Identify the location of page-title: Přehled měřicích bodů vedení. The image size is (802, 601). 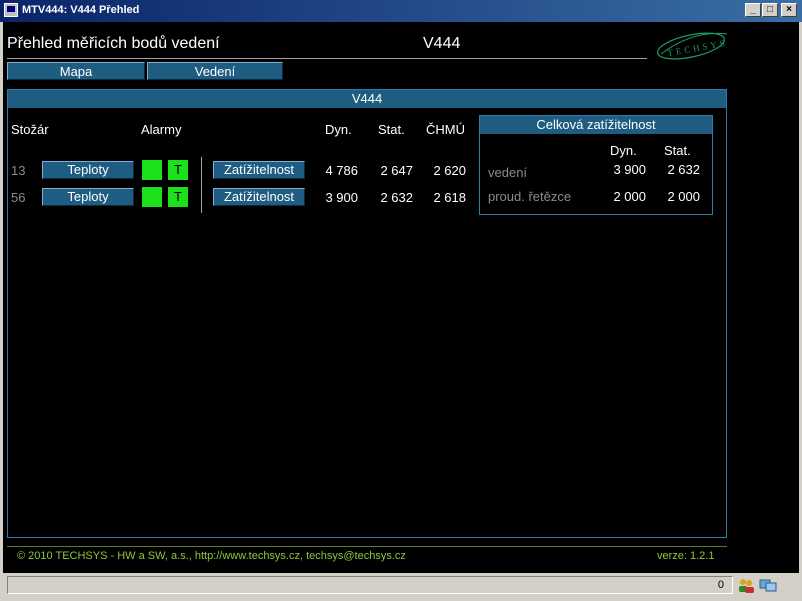
(113, 43).